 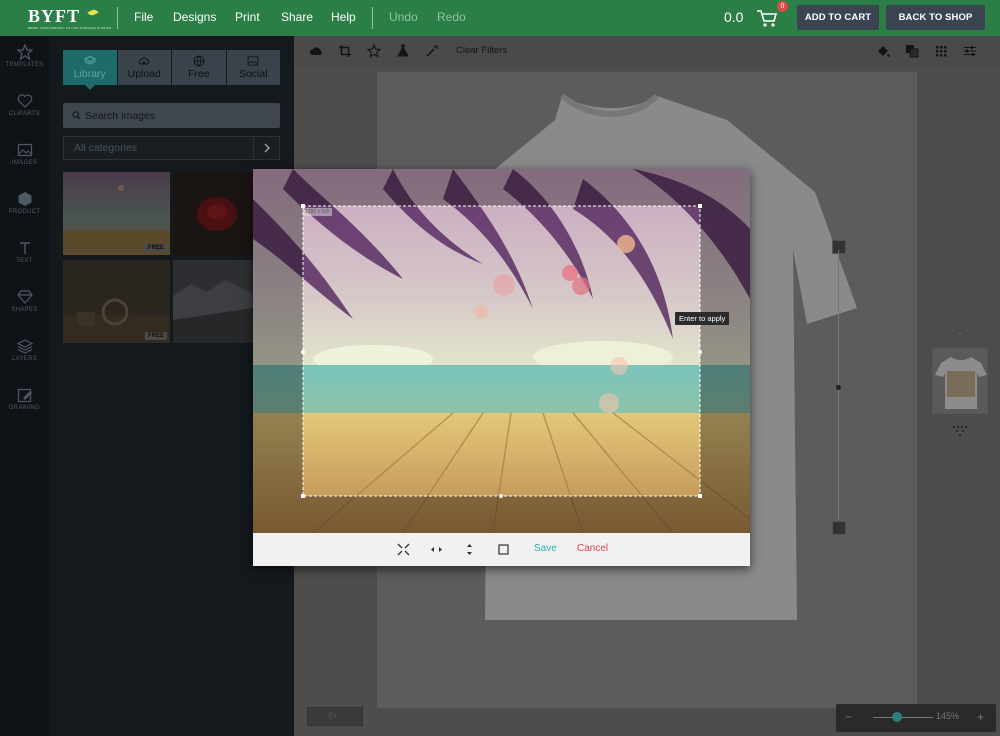 What do you see at coordinates (403, 17) in the screenshot?
I see `undo-button: Undo` at bounding box center [403, 17].